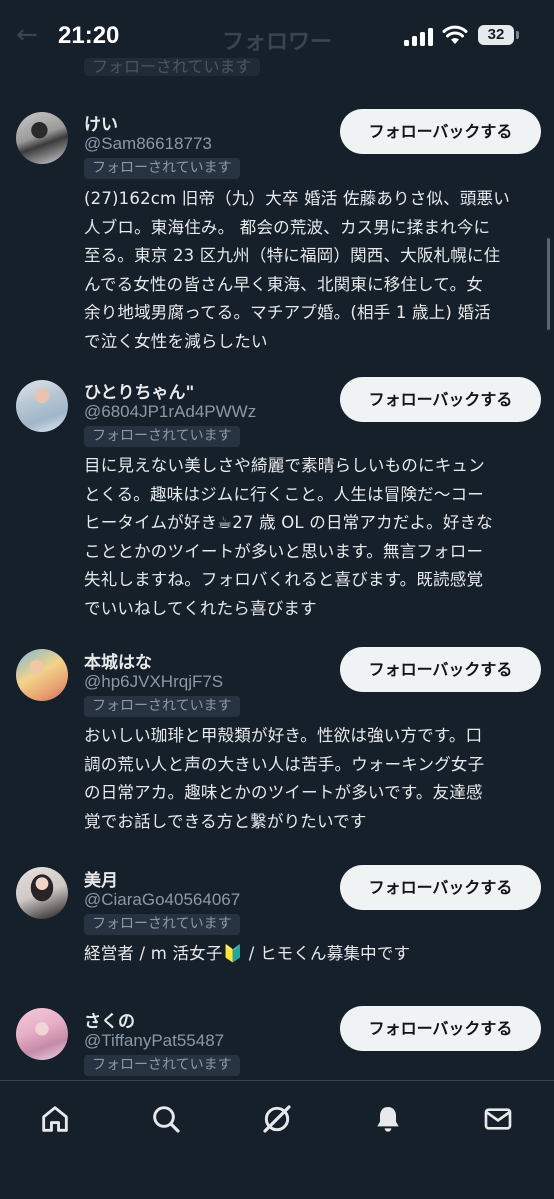 The image size is (554, 1199). I want to click on tab-messages, so click(498, 1119).